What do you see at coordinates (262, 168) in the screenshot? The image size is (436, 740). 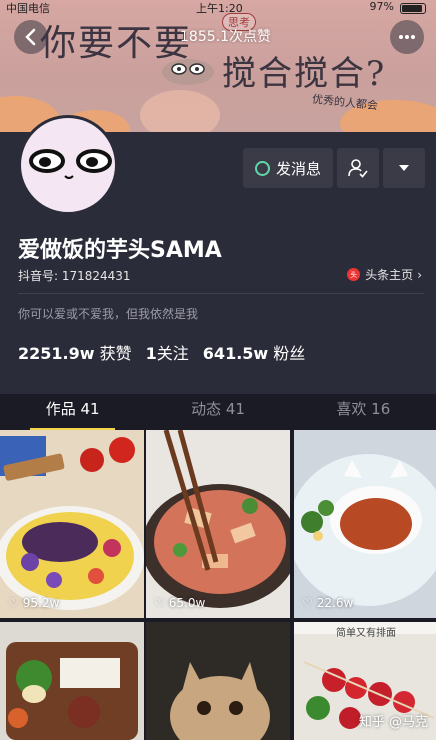 I see `chat-bubble-icon` at bounding box center [262, 168].